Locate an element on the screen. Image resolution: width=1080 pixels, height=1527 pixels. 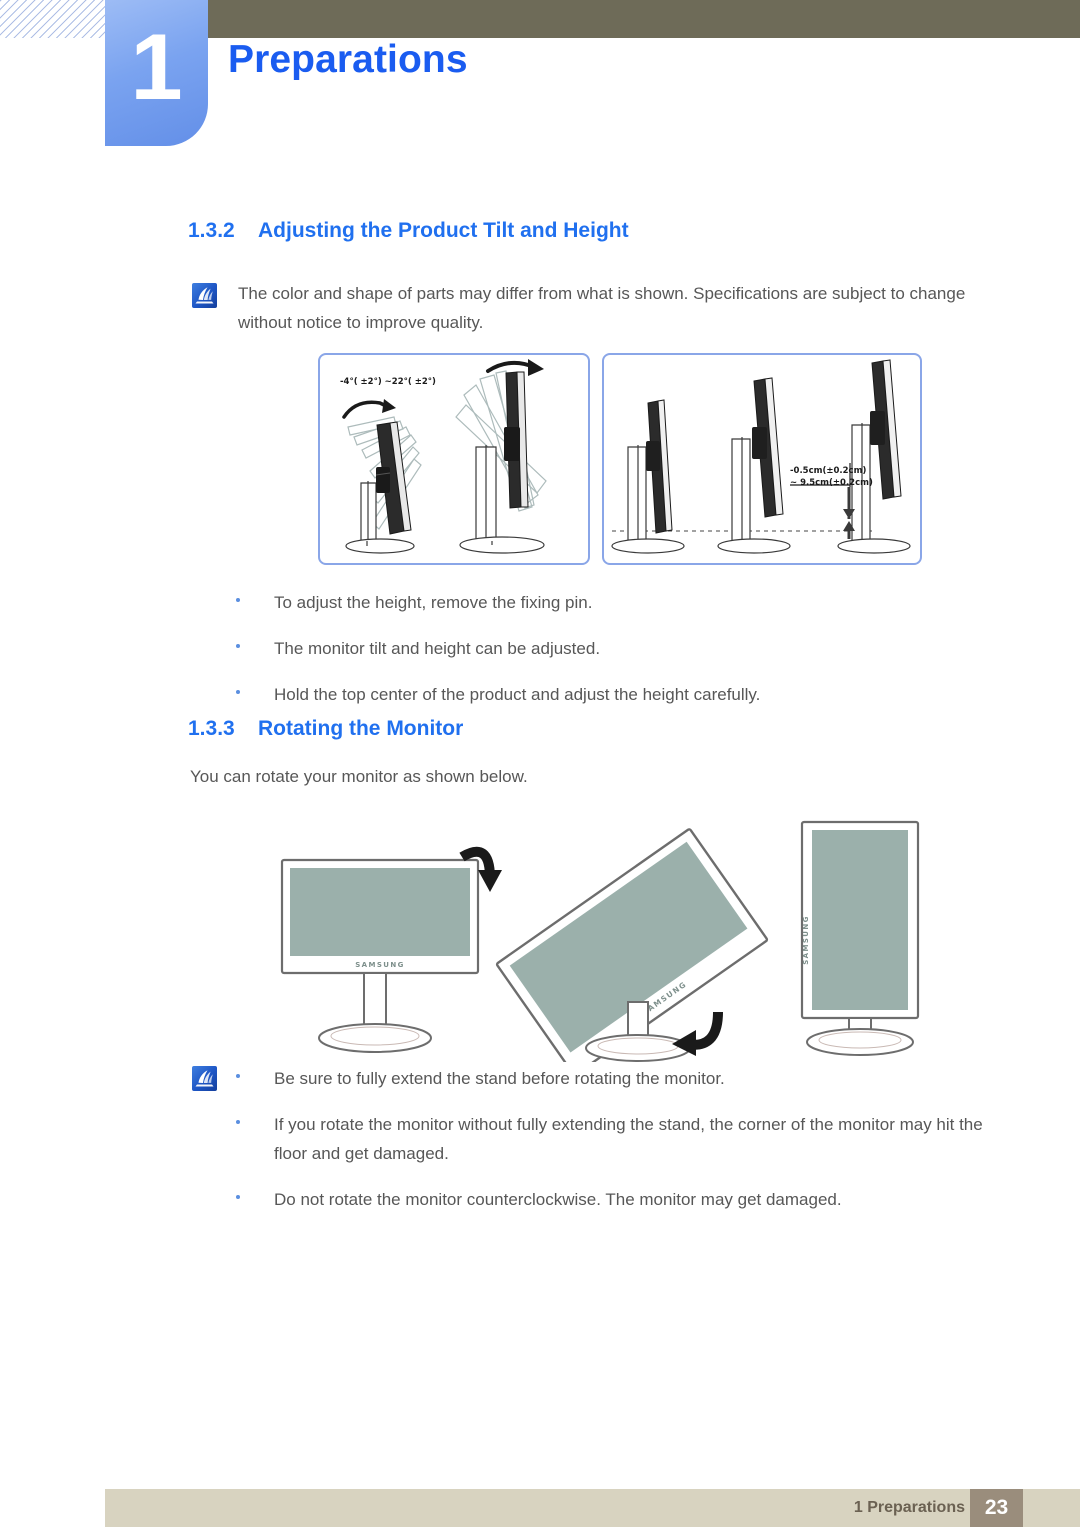
chapter-tab: 1 is located at coordinates (156, 73).